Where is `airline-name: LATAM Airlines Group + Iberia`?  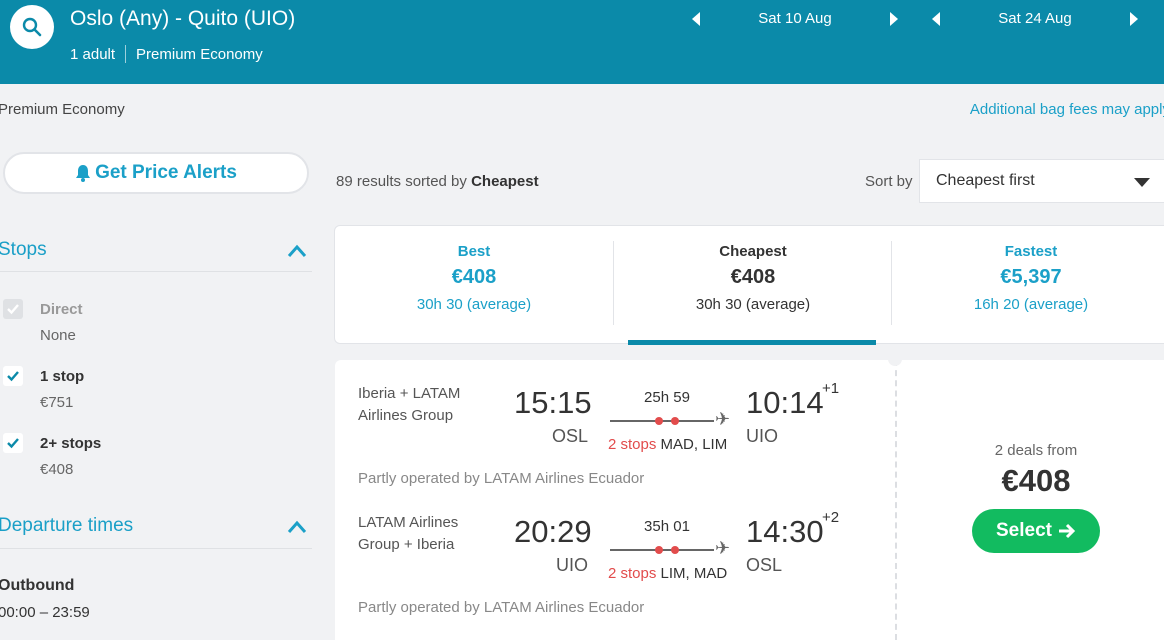 airline-name: LATAM Airlines Group + Iberia is located at coordinates (408, 533).